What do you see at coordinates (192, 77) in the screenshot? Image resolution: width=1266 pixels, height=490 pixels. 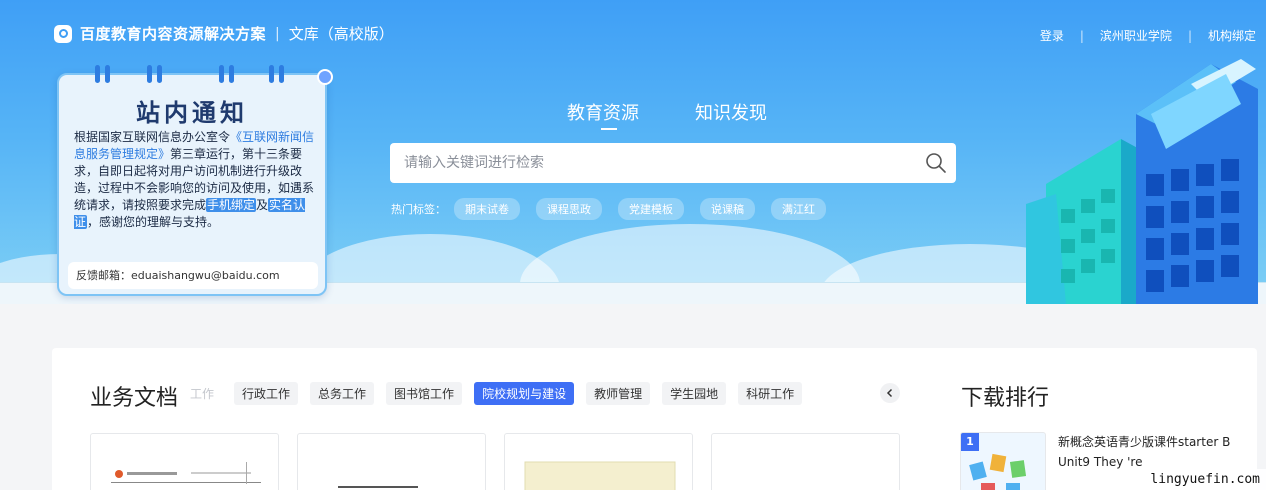 I see `notice-binder-rings` at bounding box center [192, 77].